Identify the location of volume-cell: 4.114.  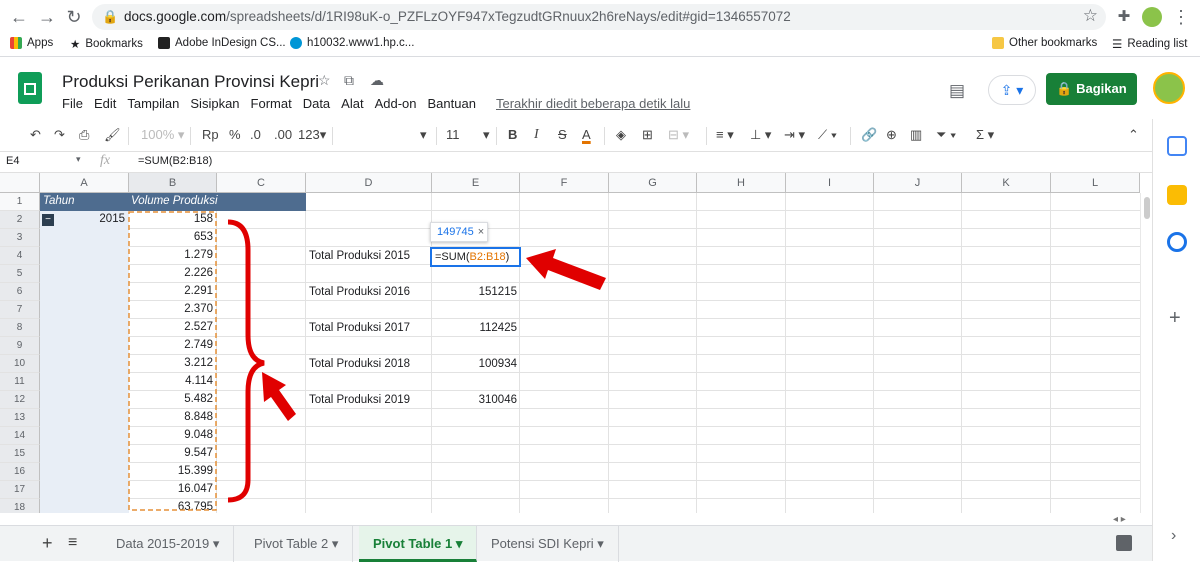
(172, 381).